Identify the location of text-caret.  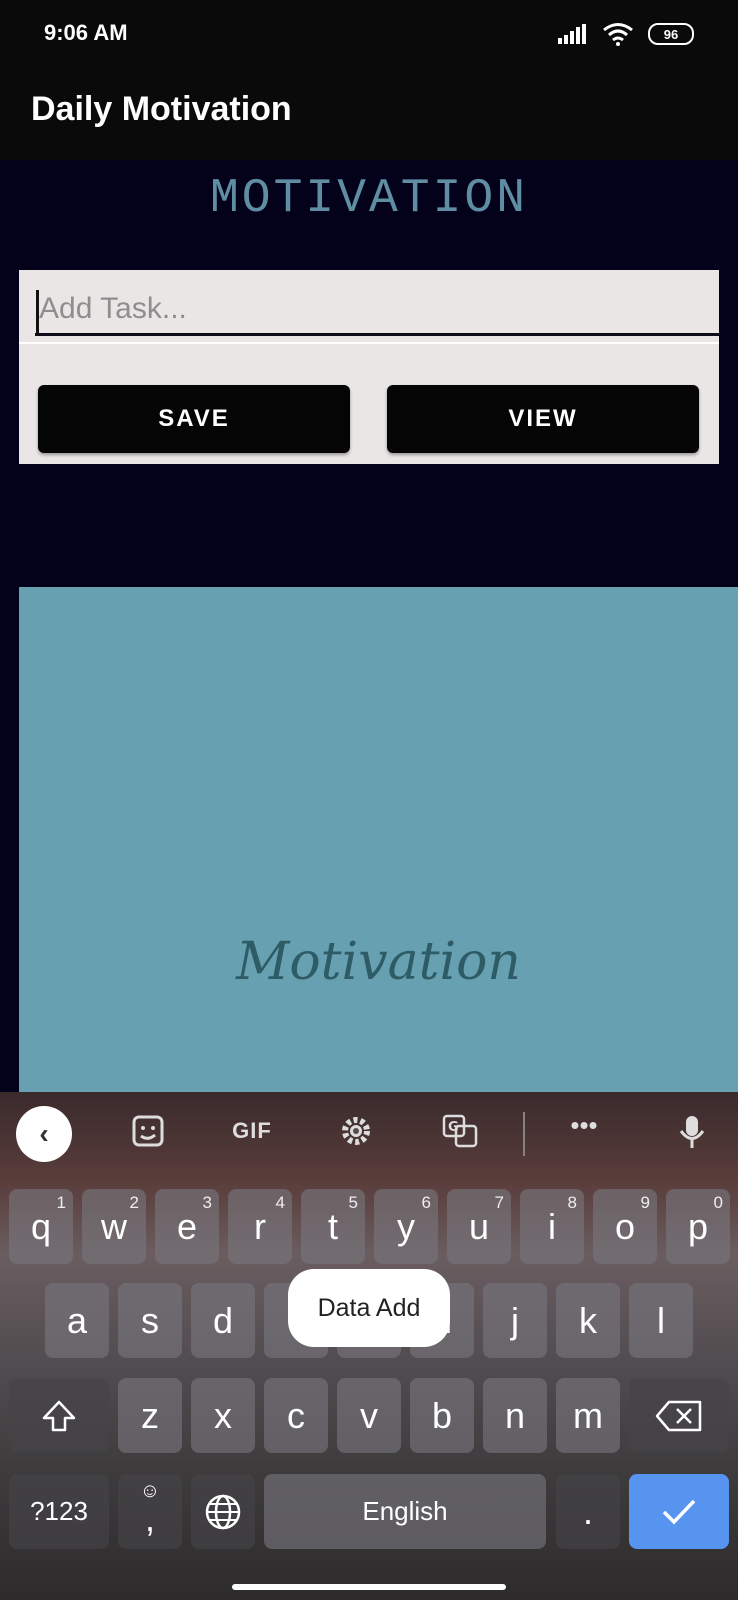
(37, 312).